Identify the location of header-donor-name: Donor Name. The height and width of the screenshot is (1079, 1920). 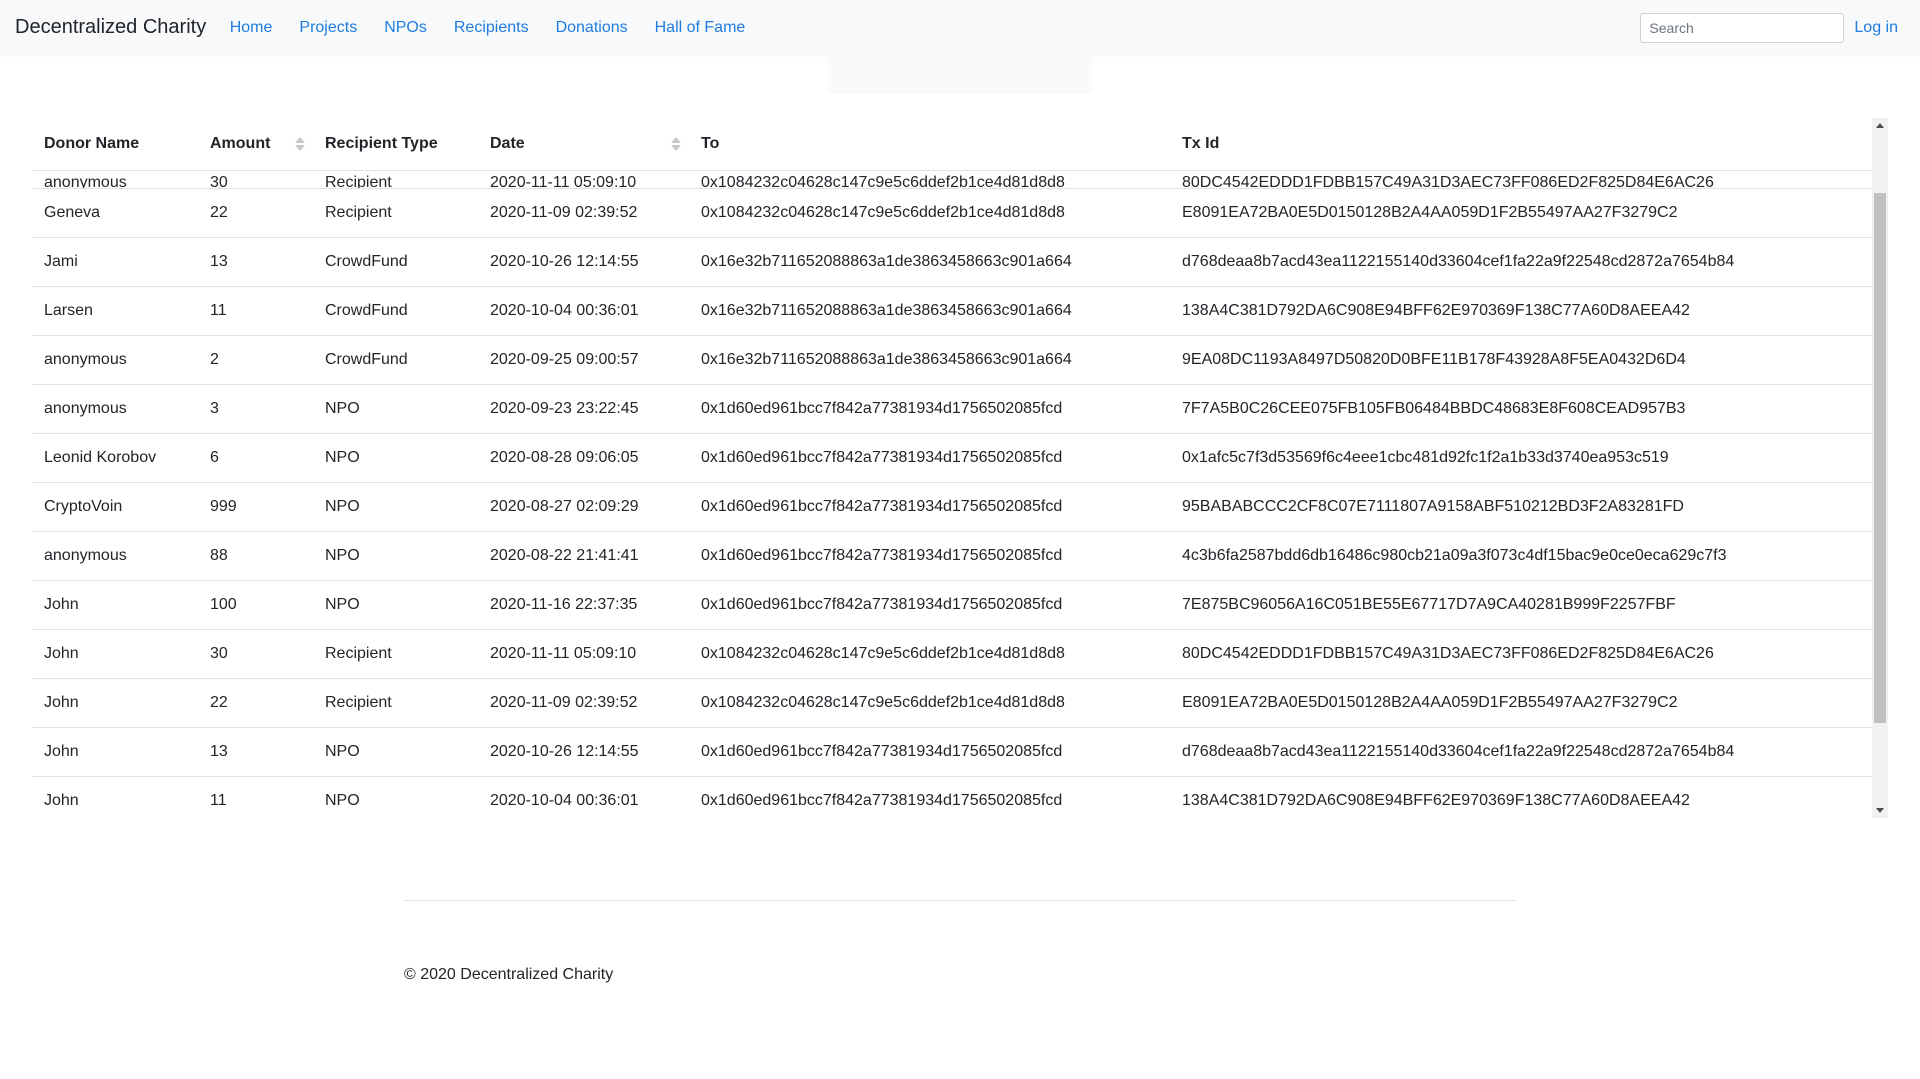
(115, 144).